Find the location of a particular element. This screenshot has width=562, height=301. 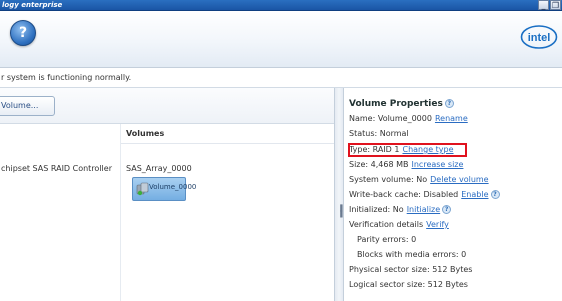

window-controls: _ ❐ is located at coordinates (549, 5).